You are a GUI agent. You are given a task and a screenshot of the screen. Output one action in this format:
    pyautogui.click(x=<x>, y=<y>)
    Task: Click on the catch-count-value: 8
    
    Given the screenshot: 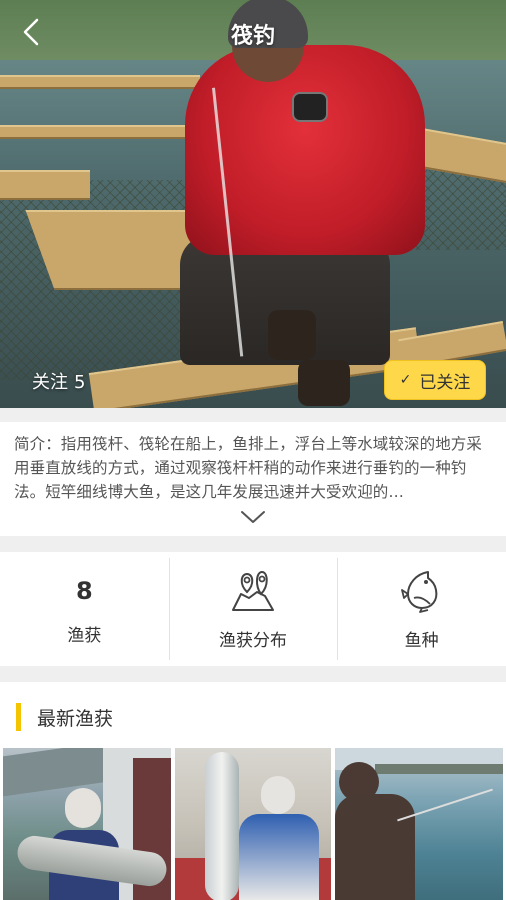 What is the action you would take?
    pyautogui.click(x=84, y=590)
    